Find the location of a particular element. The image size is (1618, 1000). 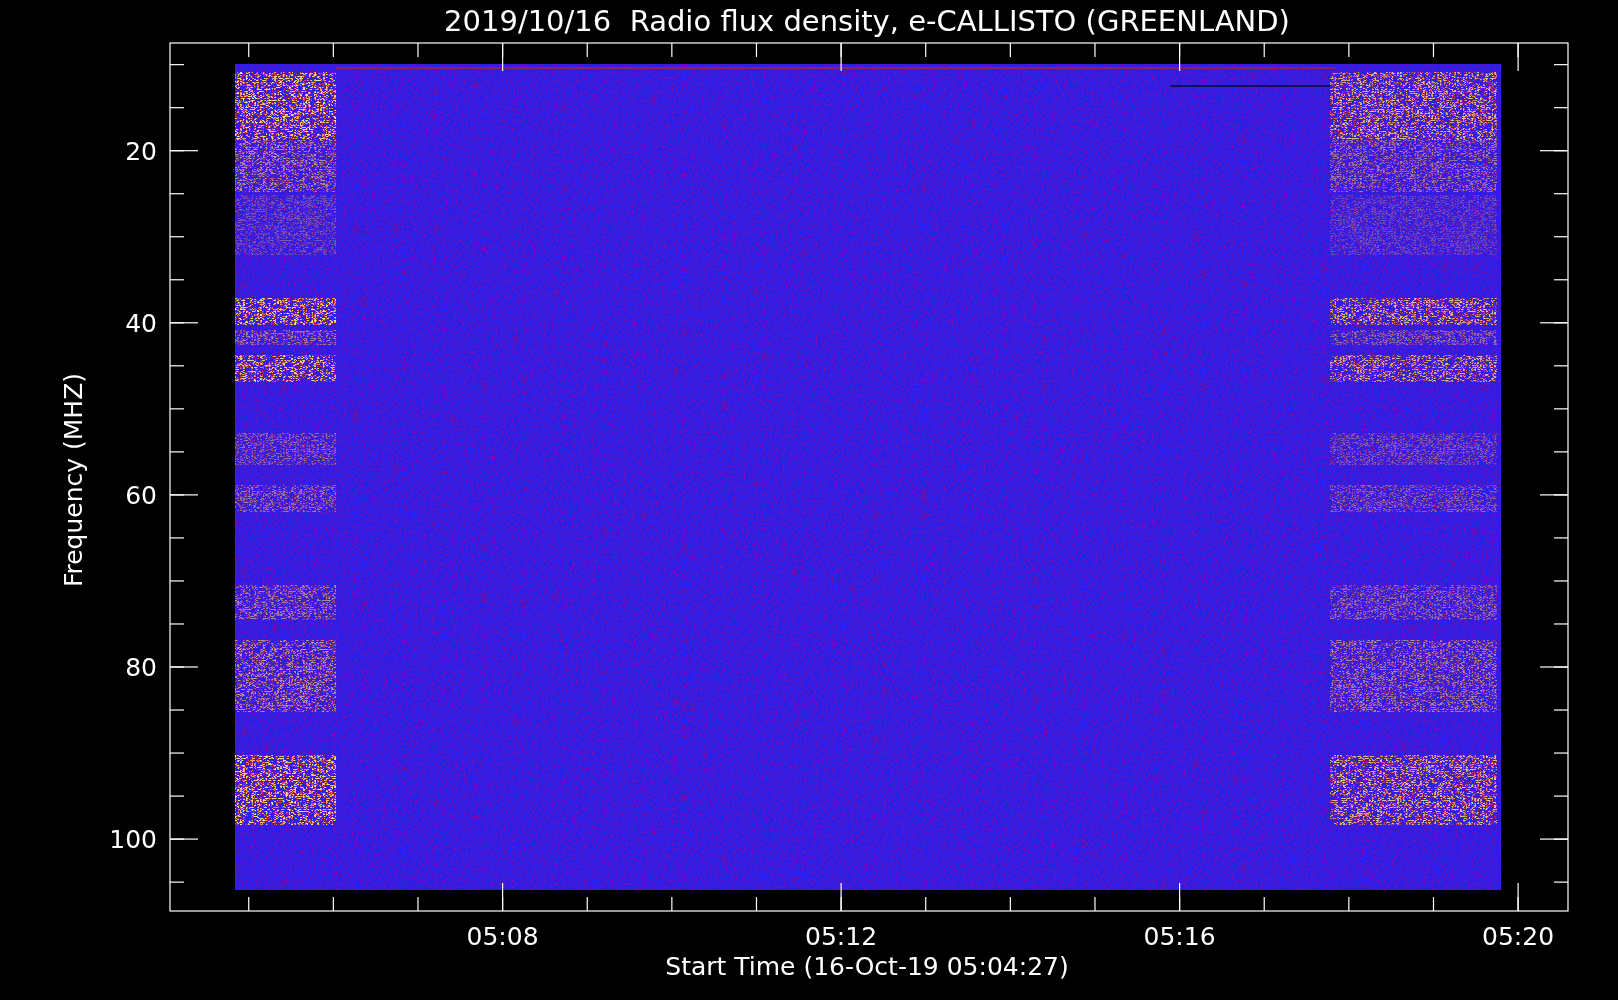

axis-tick-label: 05:20 is located at coordinates (1518, 936).